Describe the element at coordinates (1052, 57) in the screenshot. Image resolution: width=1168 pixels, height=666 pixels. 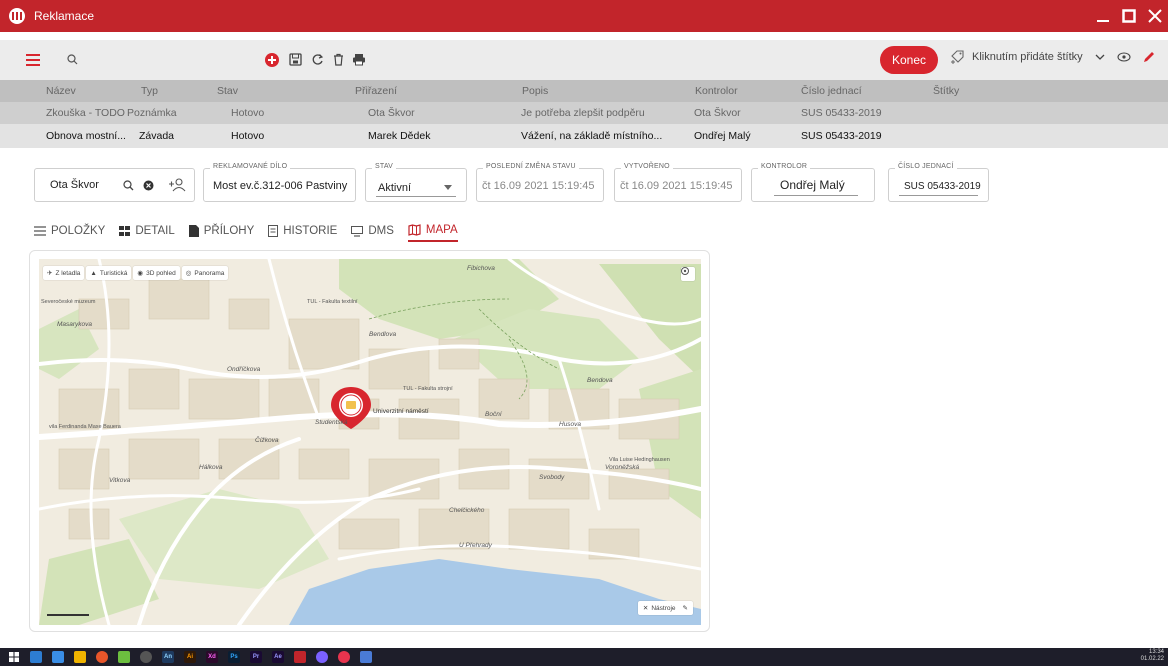
I see `add-tags-field: Kliknutím přidáte štítky` at that location.